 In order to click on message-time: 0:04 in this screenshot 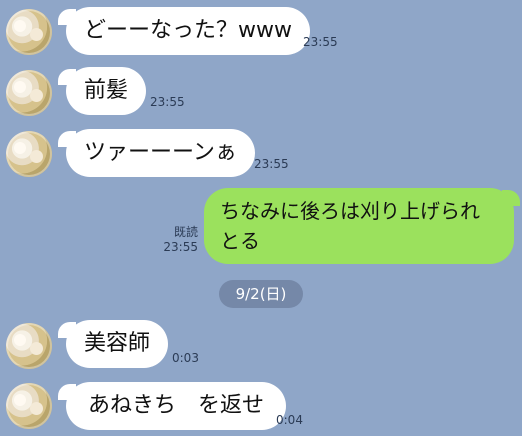, I will do `click(289, 420)`.